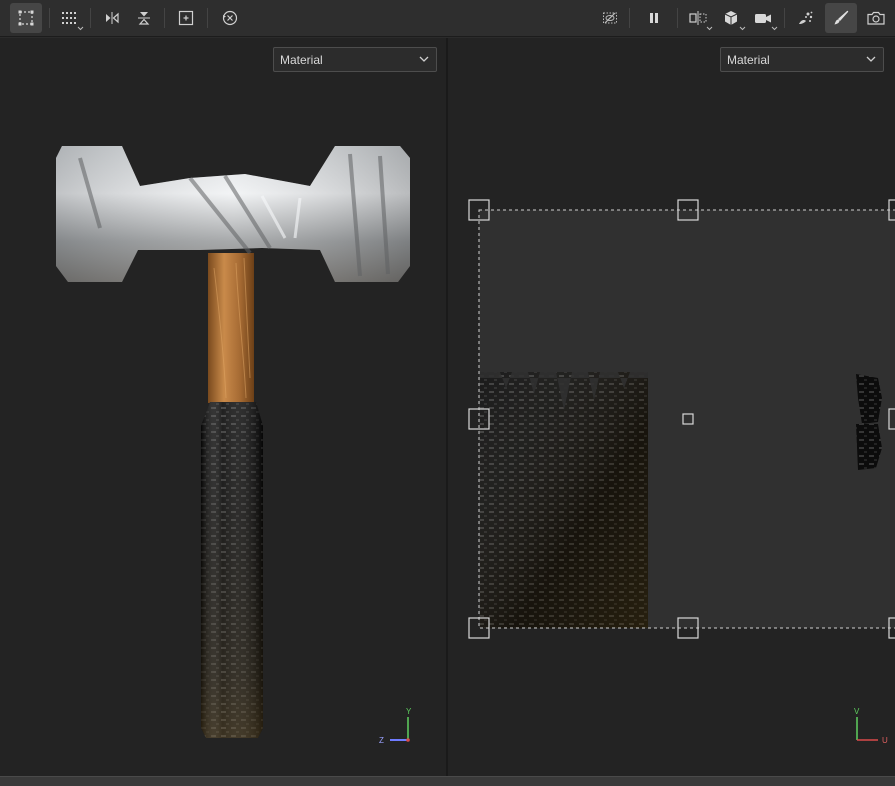 Image resolution: width=895 pixels, height=786 pixels. I want to click on selection-mode-button, so click(26, 18).